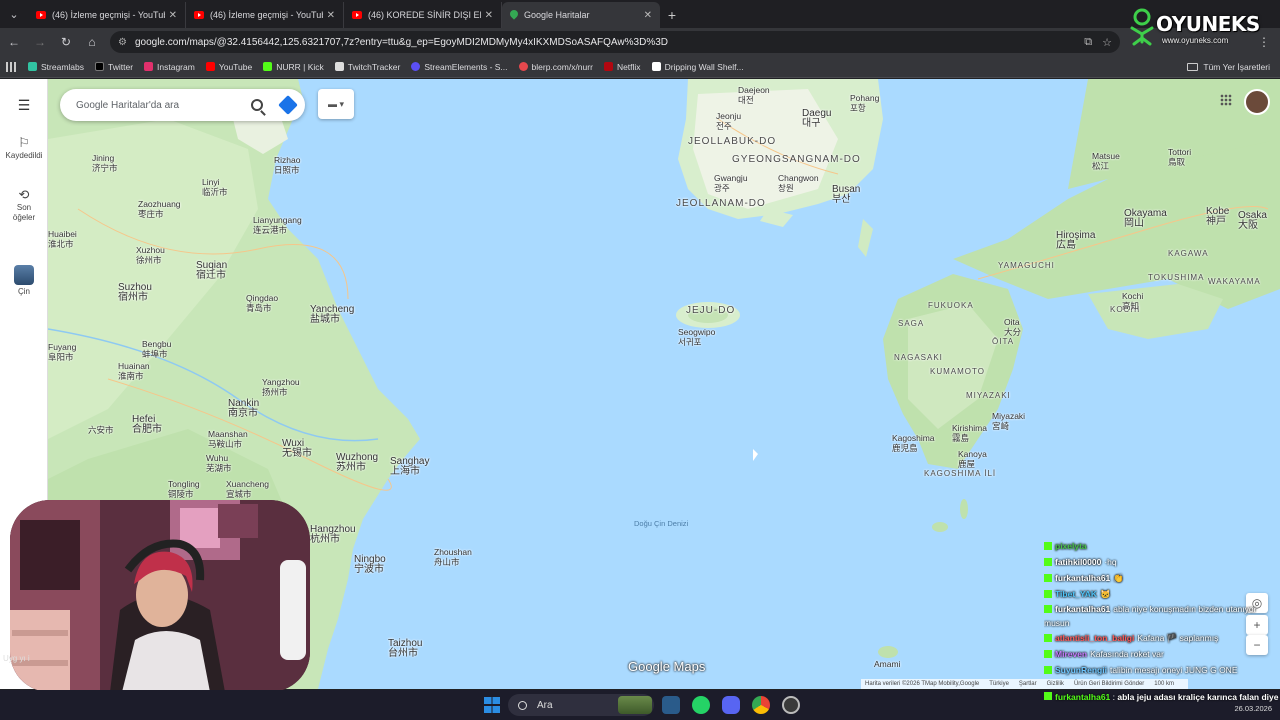  What do you see at coordinates (24, 105) in the screenshot?
I see `hamburger-menu-icon: ☰` at bounding box center [24, 105].